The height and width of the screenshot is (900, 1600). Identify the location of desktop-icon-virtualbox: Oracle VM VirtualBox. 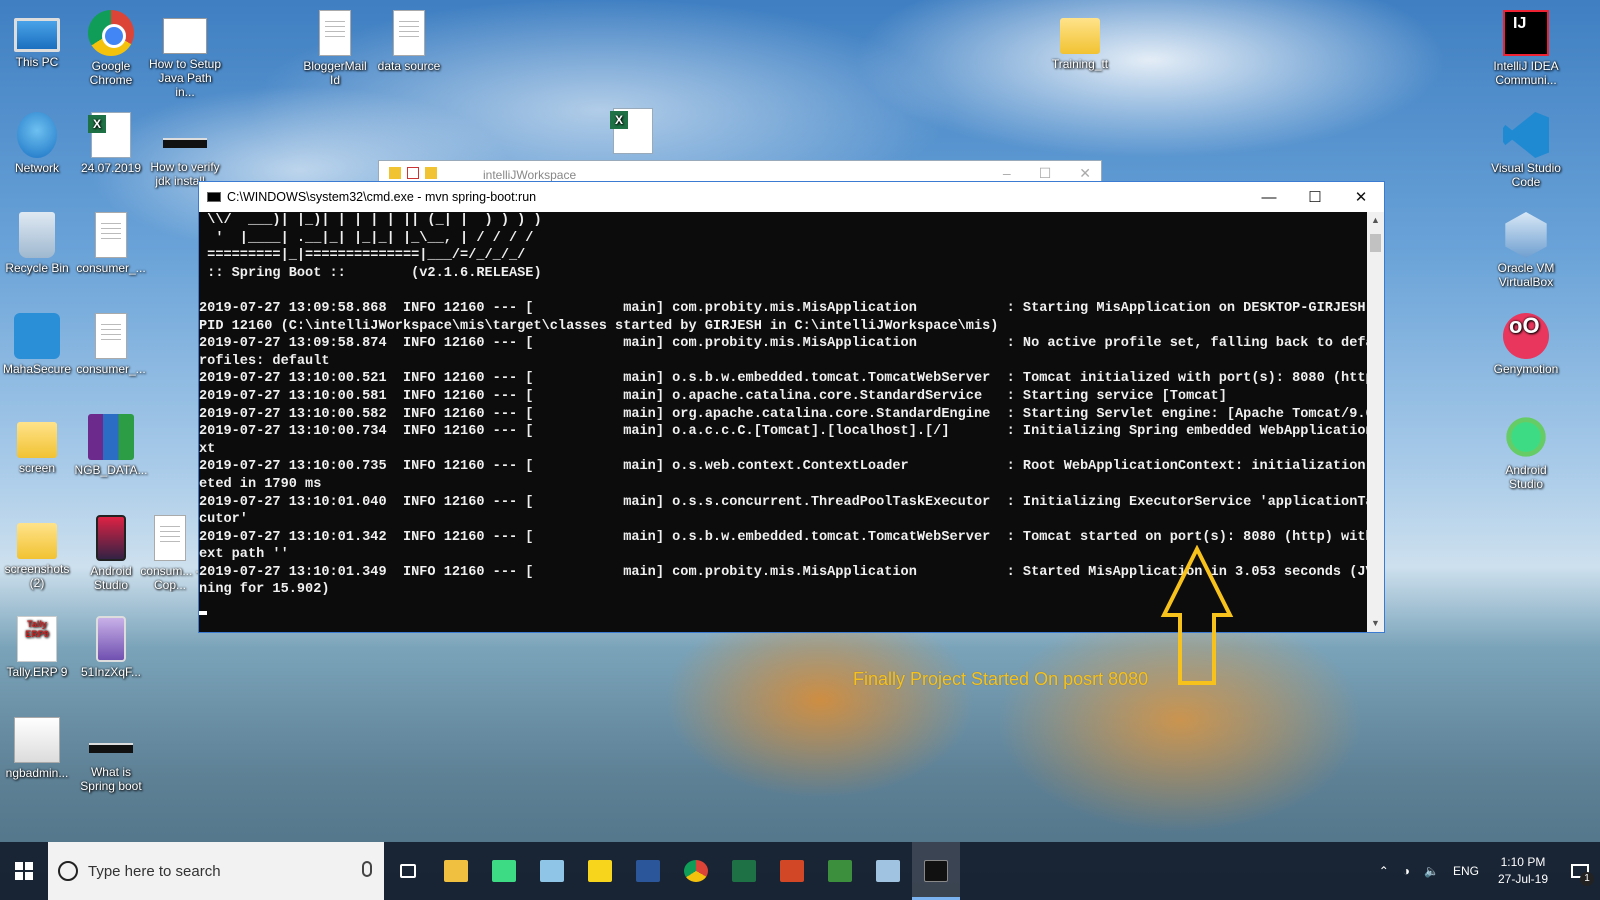
(1526, 250).